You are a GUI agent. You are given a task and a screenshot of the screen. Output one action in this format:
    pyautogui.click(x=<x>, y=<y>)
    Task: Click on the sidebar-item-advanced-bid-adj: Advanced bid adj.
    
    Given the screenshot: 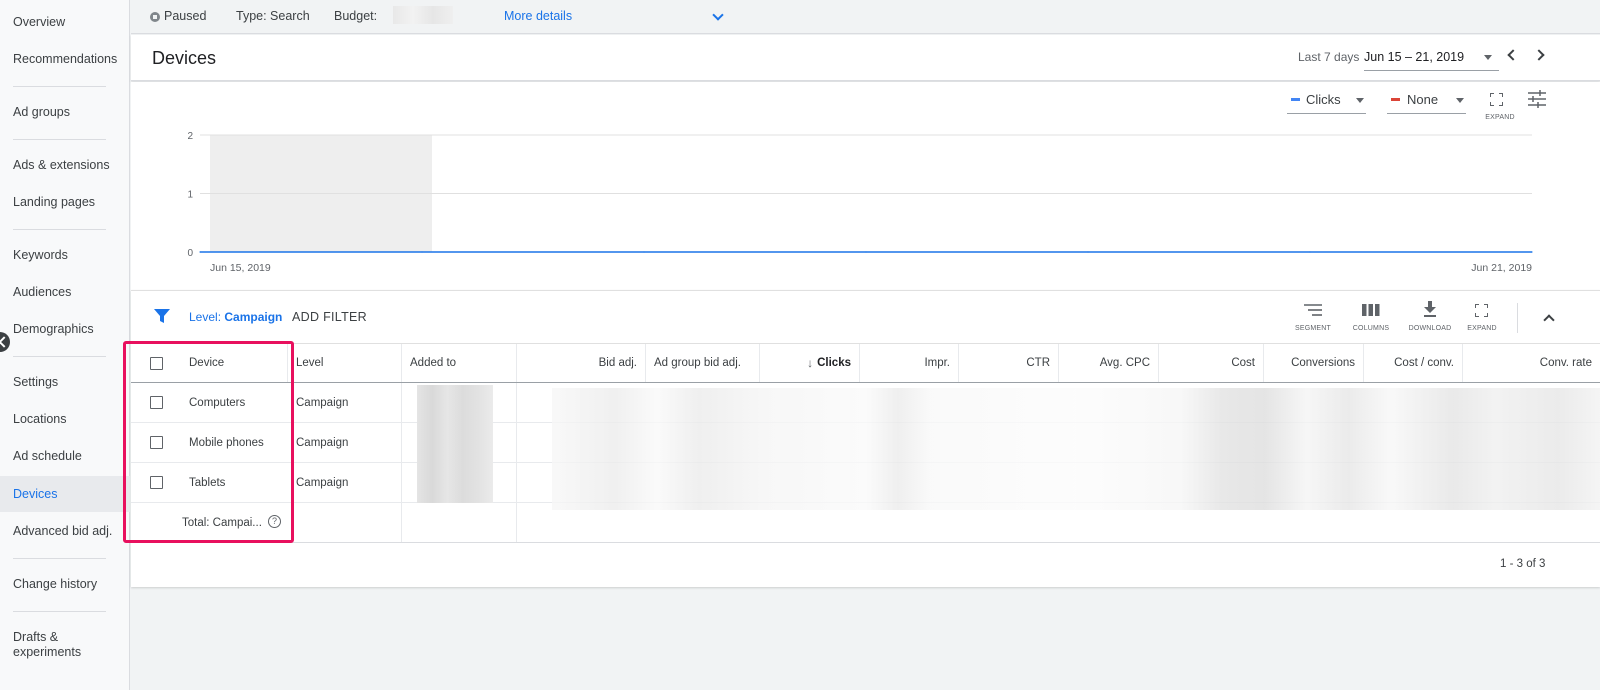 What is the action you would take?
    pyautogui.click(x=65, y=531)
    